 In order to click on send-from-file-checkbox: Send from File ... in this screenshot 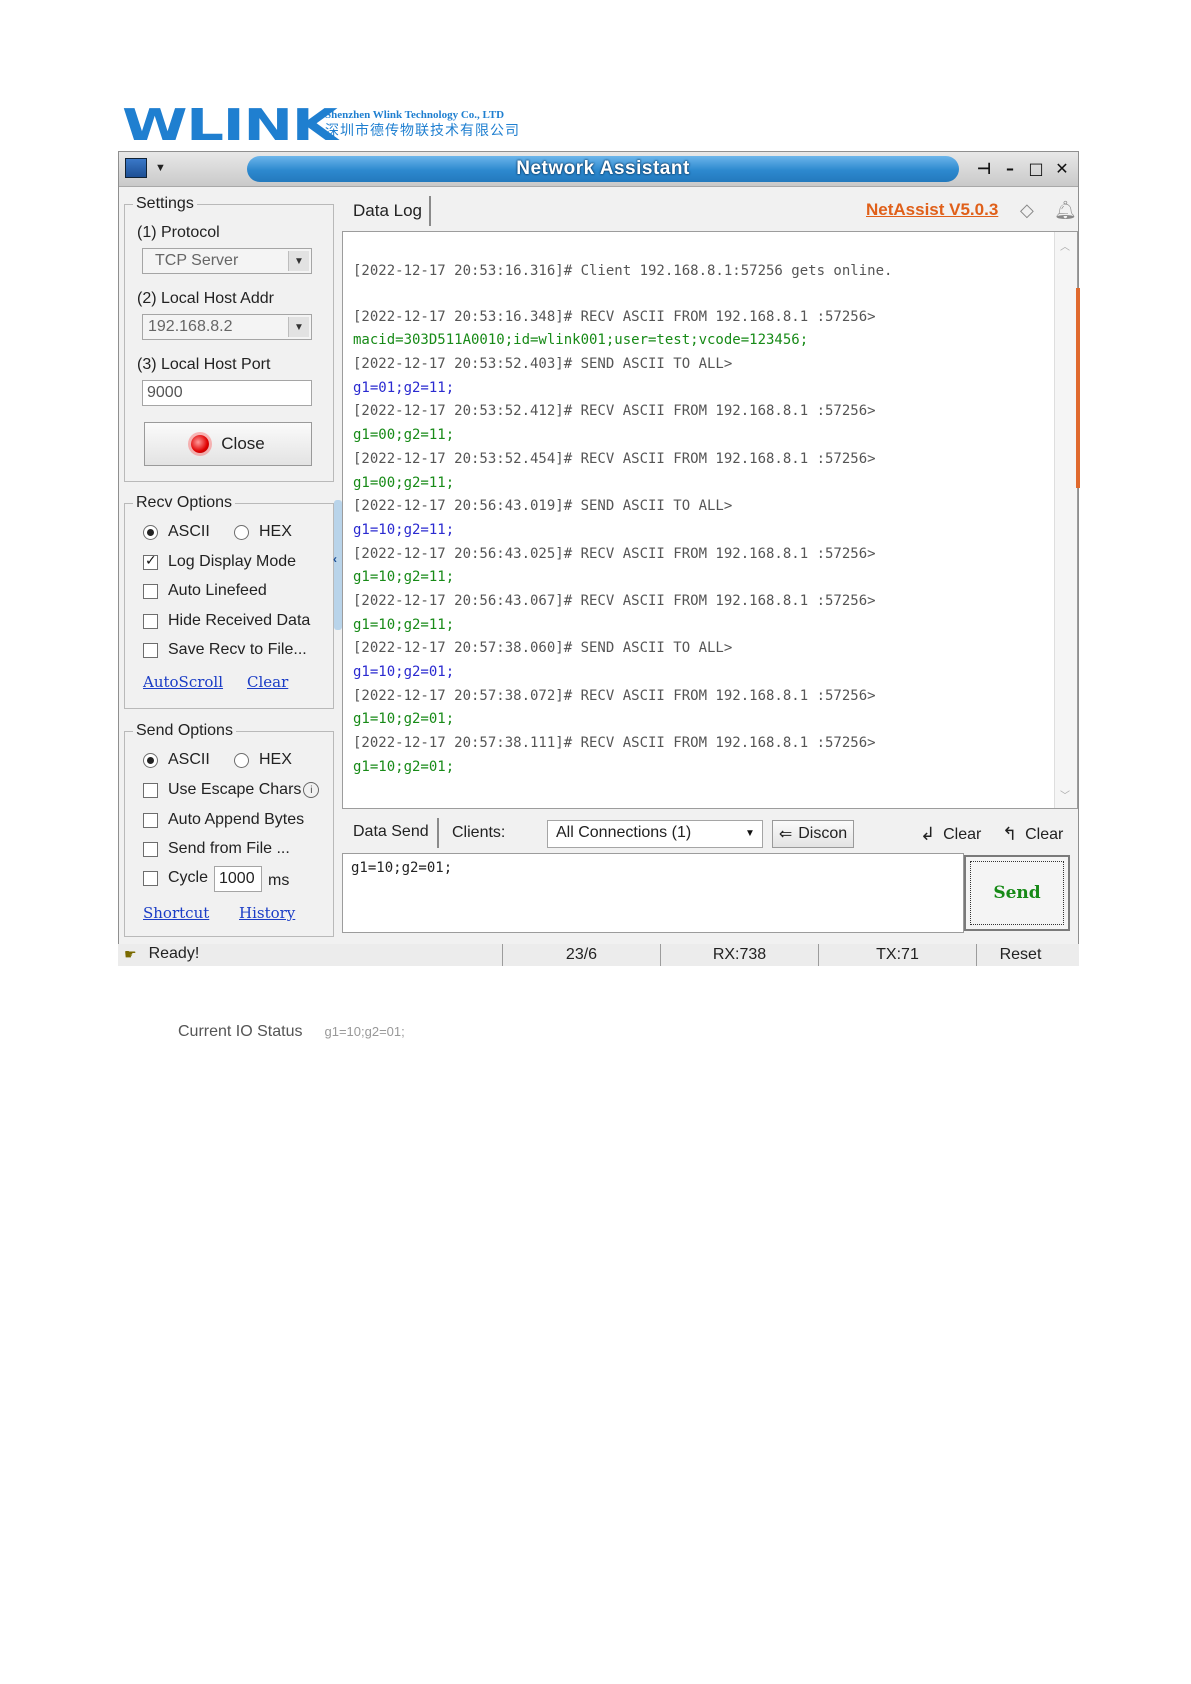, I will do `click(216, 849)`.